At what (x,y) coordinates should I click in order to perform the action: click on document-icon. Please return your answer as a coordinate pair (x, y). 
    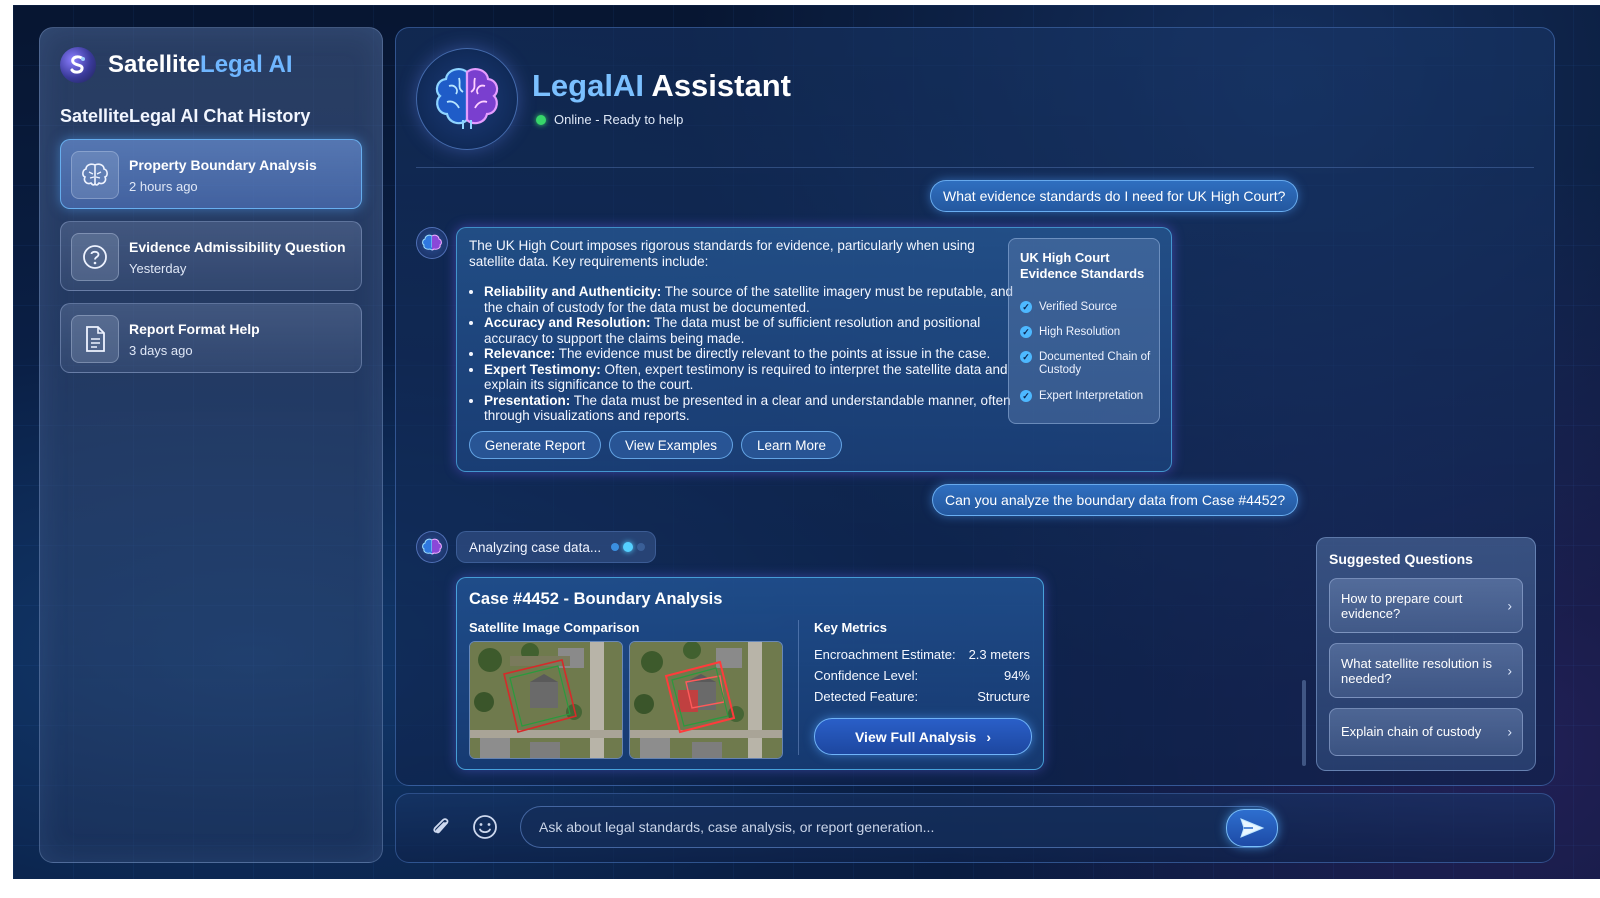
    Looking at the image, I should click on (95, 339).